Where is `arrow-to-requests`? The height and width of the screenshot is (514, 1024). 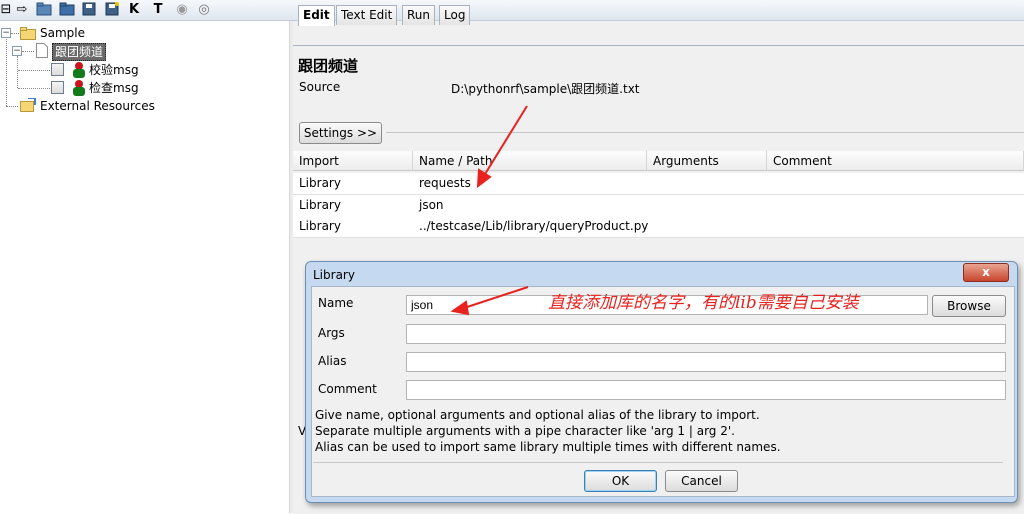 arrow-to-requests is located at coordinates (504, 142).